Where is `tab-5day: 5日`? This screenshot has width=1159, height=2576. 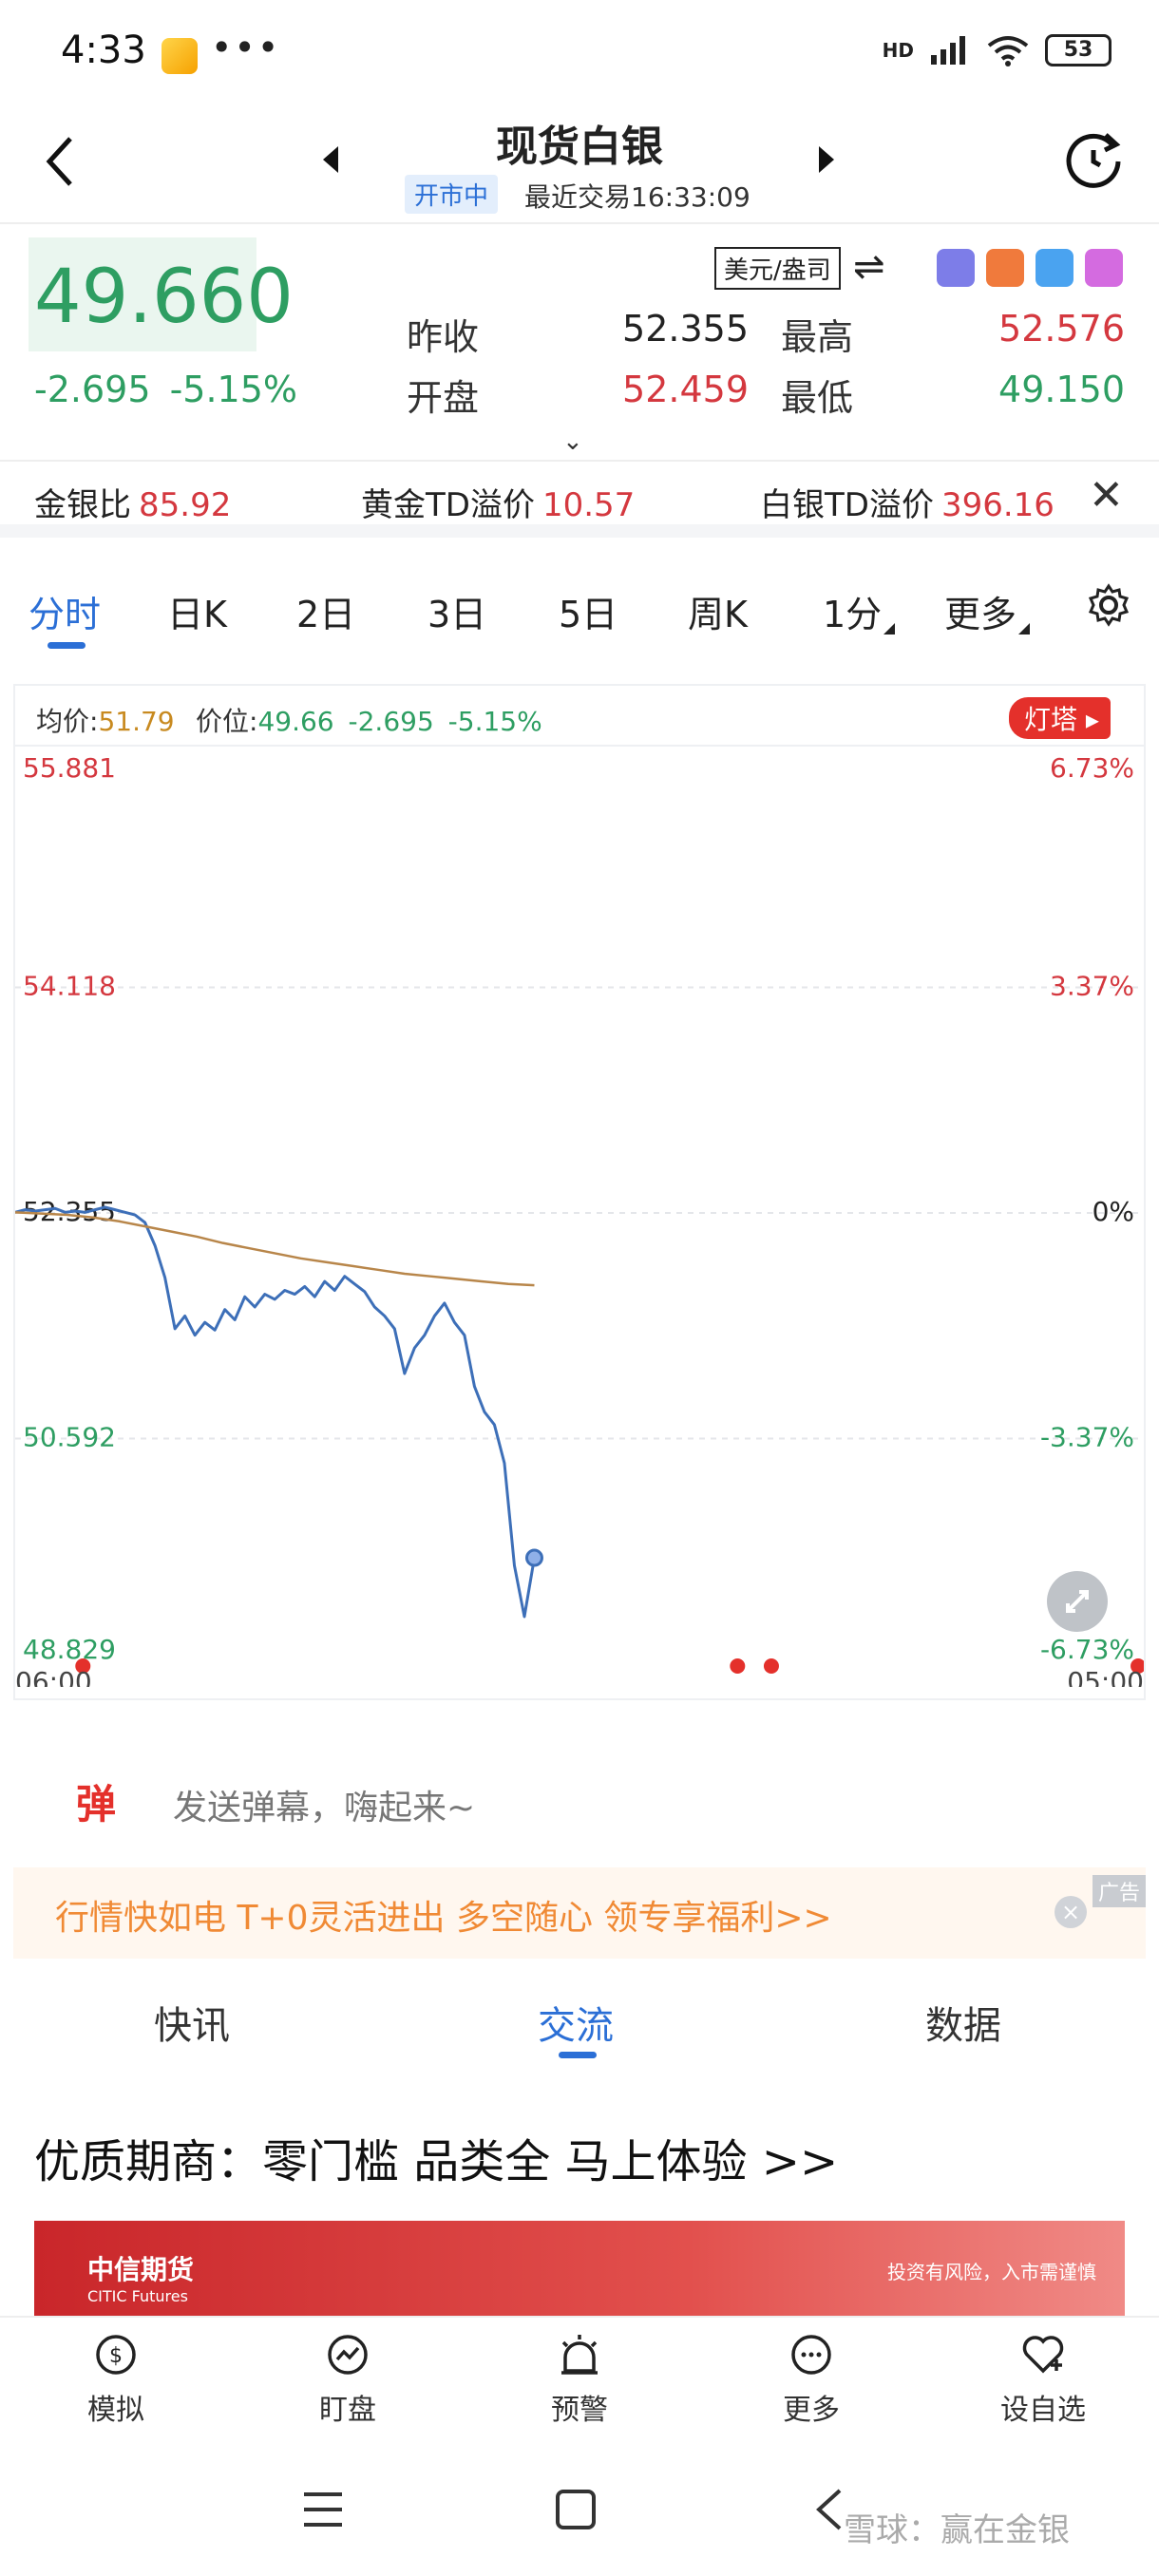 tab-5day: 5日 is located at coordinates (588, 611).